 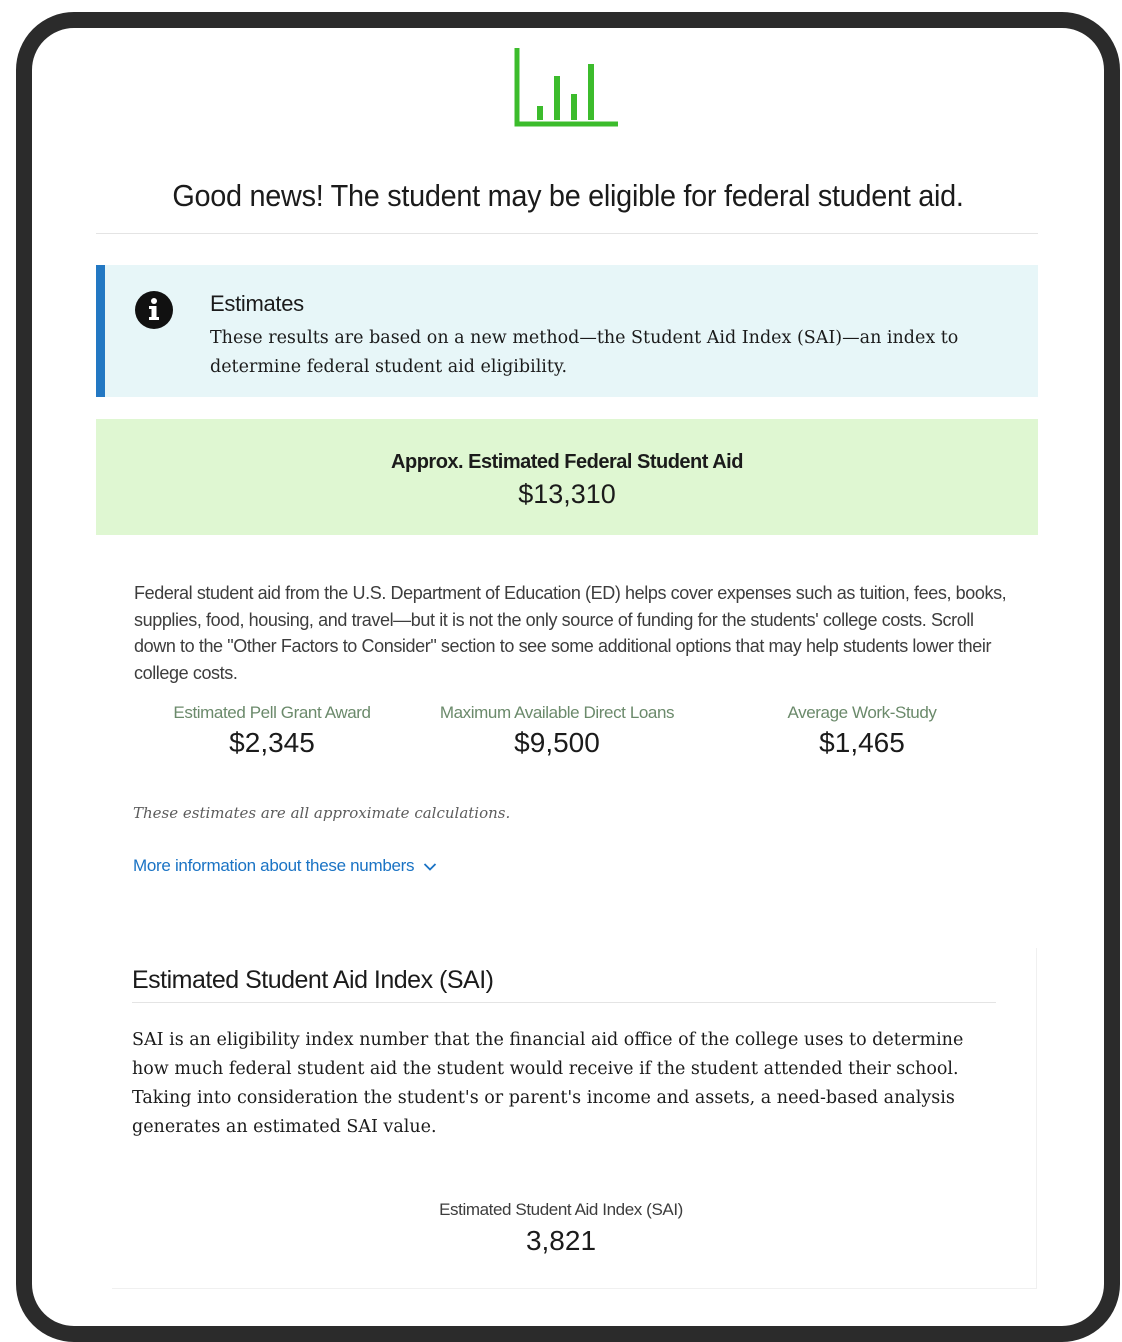 I want to click on summary-label: Approx. Estimated Federal Student Aid, so click(x=567, y=462).